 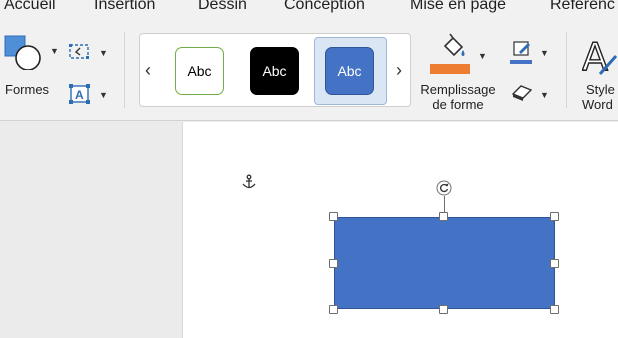 I want to click on shapes-icon, so click(x=24, y=54).